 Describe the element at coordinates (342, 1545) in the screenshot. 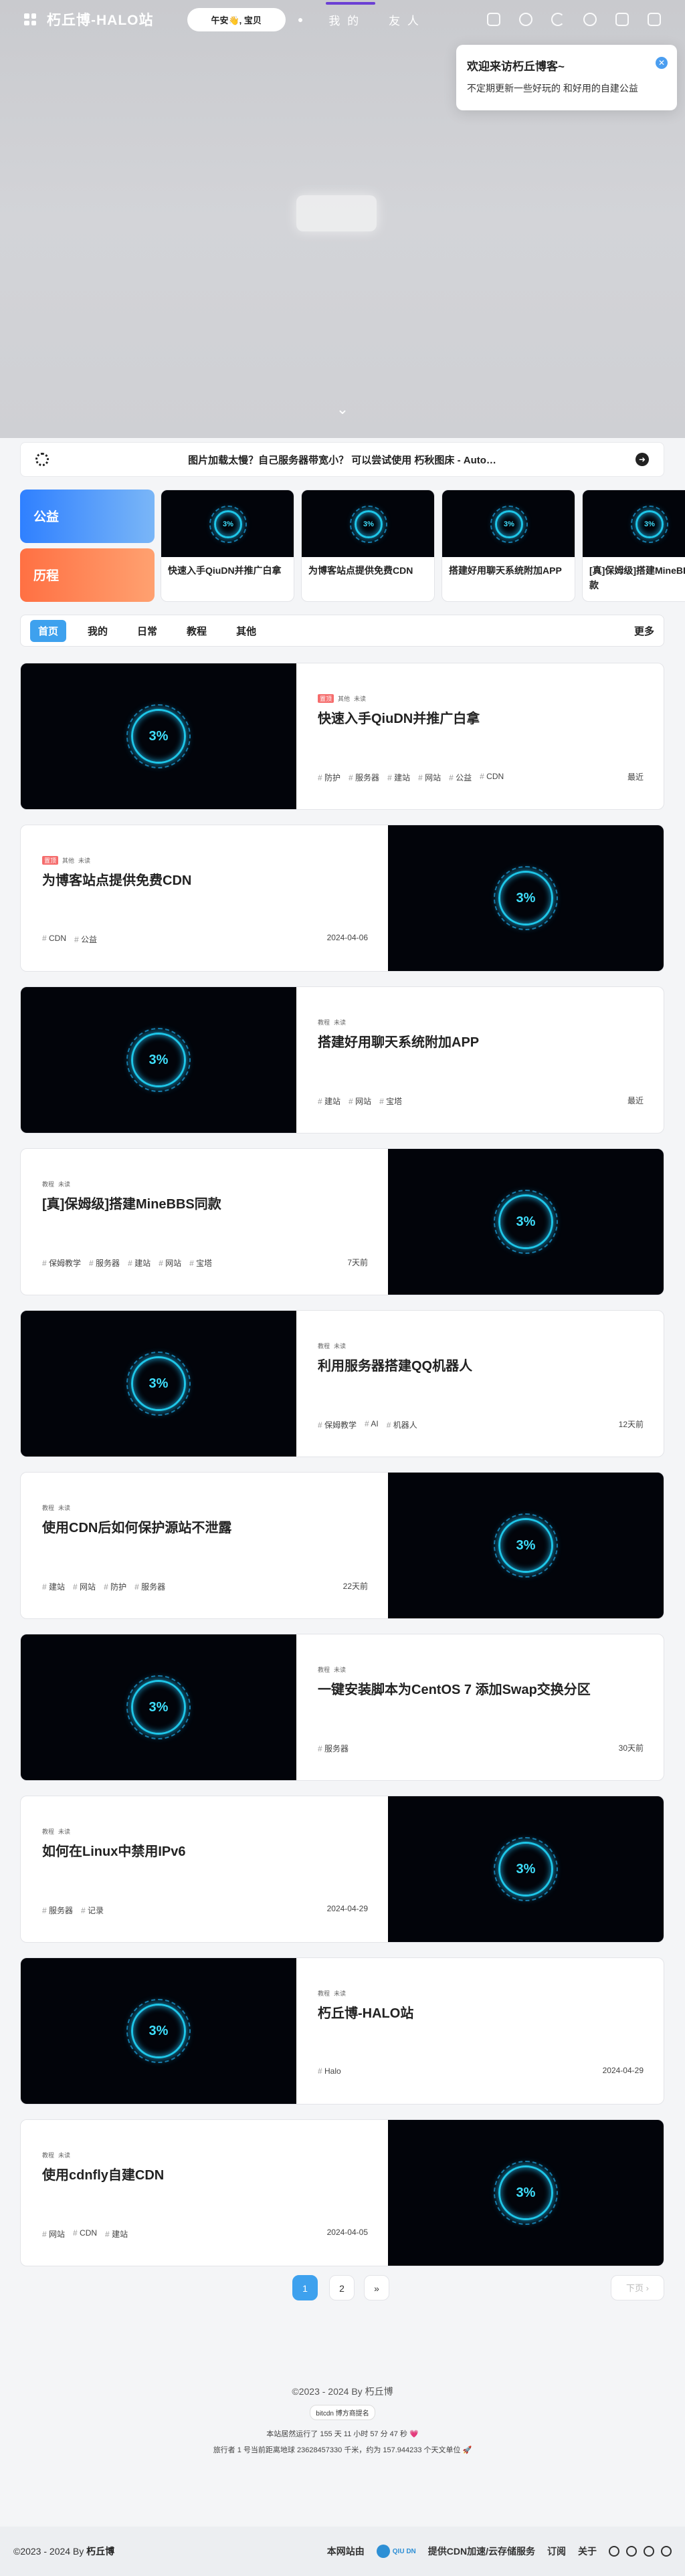

I see `post-card: 3% 教程未读使用CDN后如何保护源站不泄露建站网站防护服务器 22天前` at that location.